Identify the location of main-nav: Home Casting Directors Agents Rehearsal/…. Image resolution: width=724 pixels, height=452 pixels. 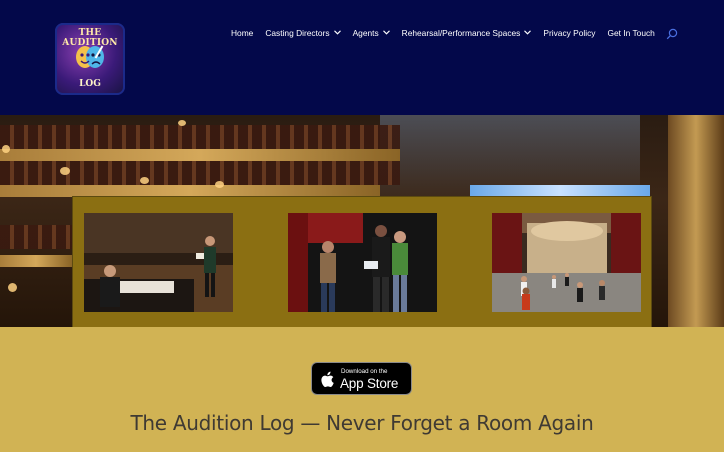
(449, 33).